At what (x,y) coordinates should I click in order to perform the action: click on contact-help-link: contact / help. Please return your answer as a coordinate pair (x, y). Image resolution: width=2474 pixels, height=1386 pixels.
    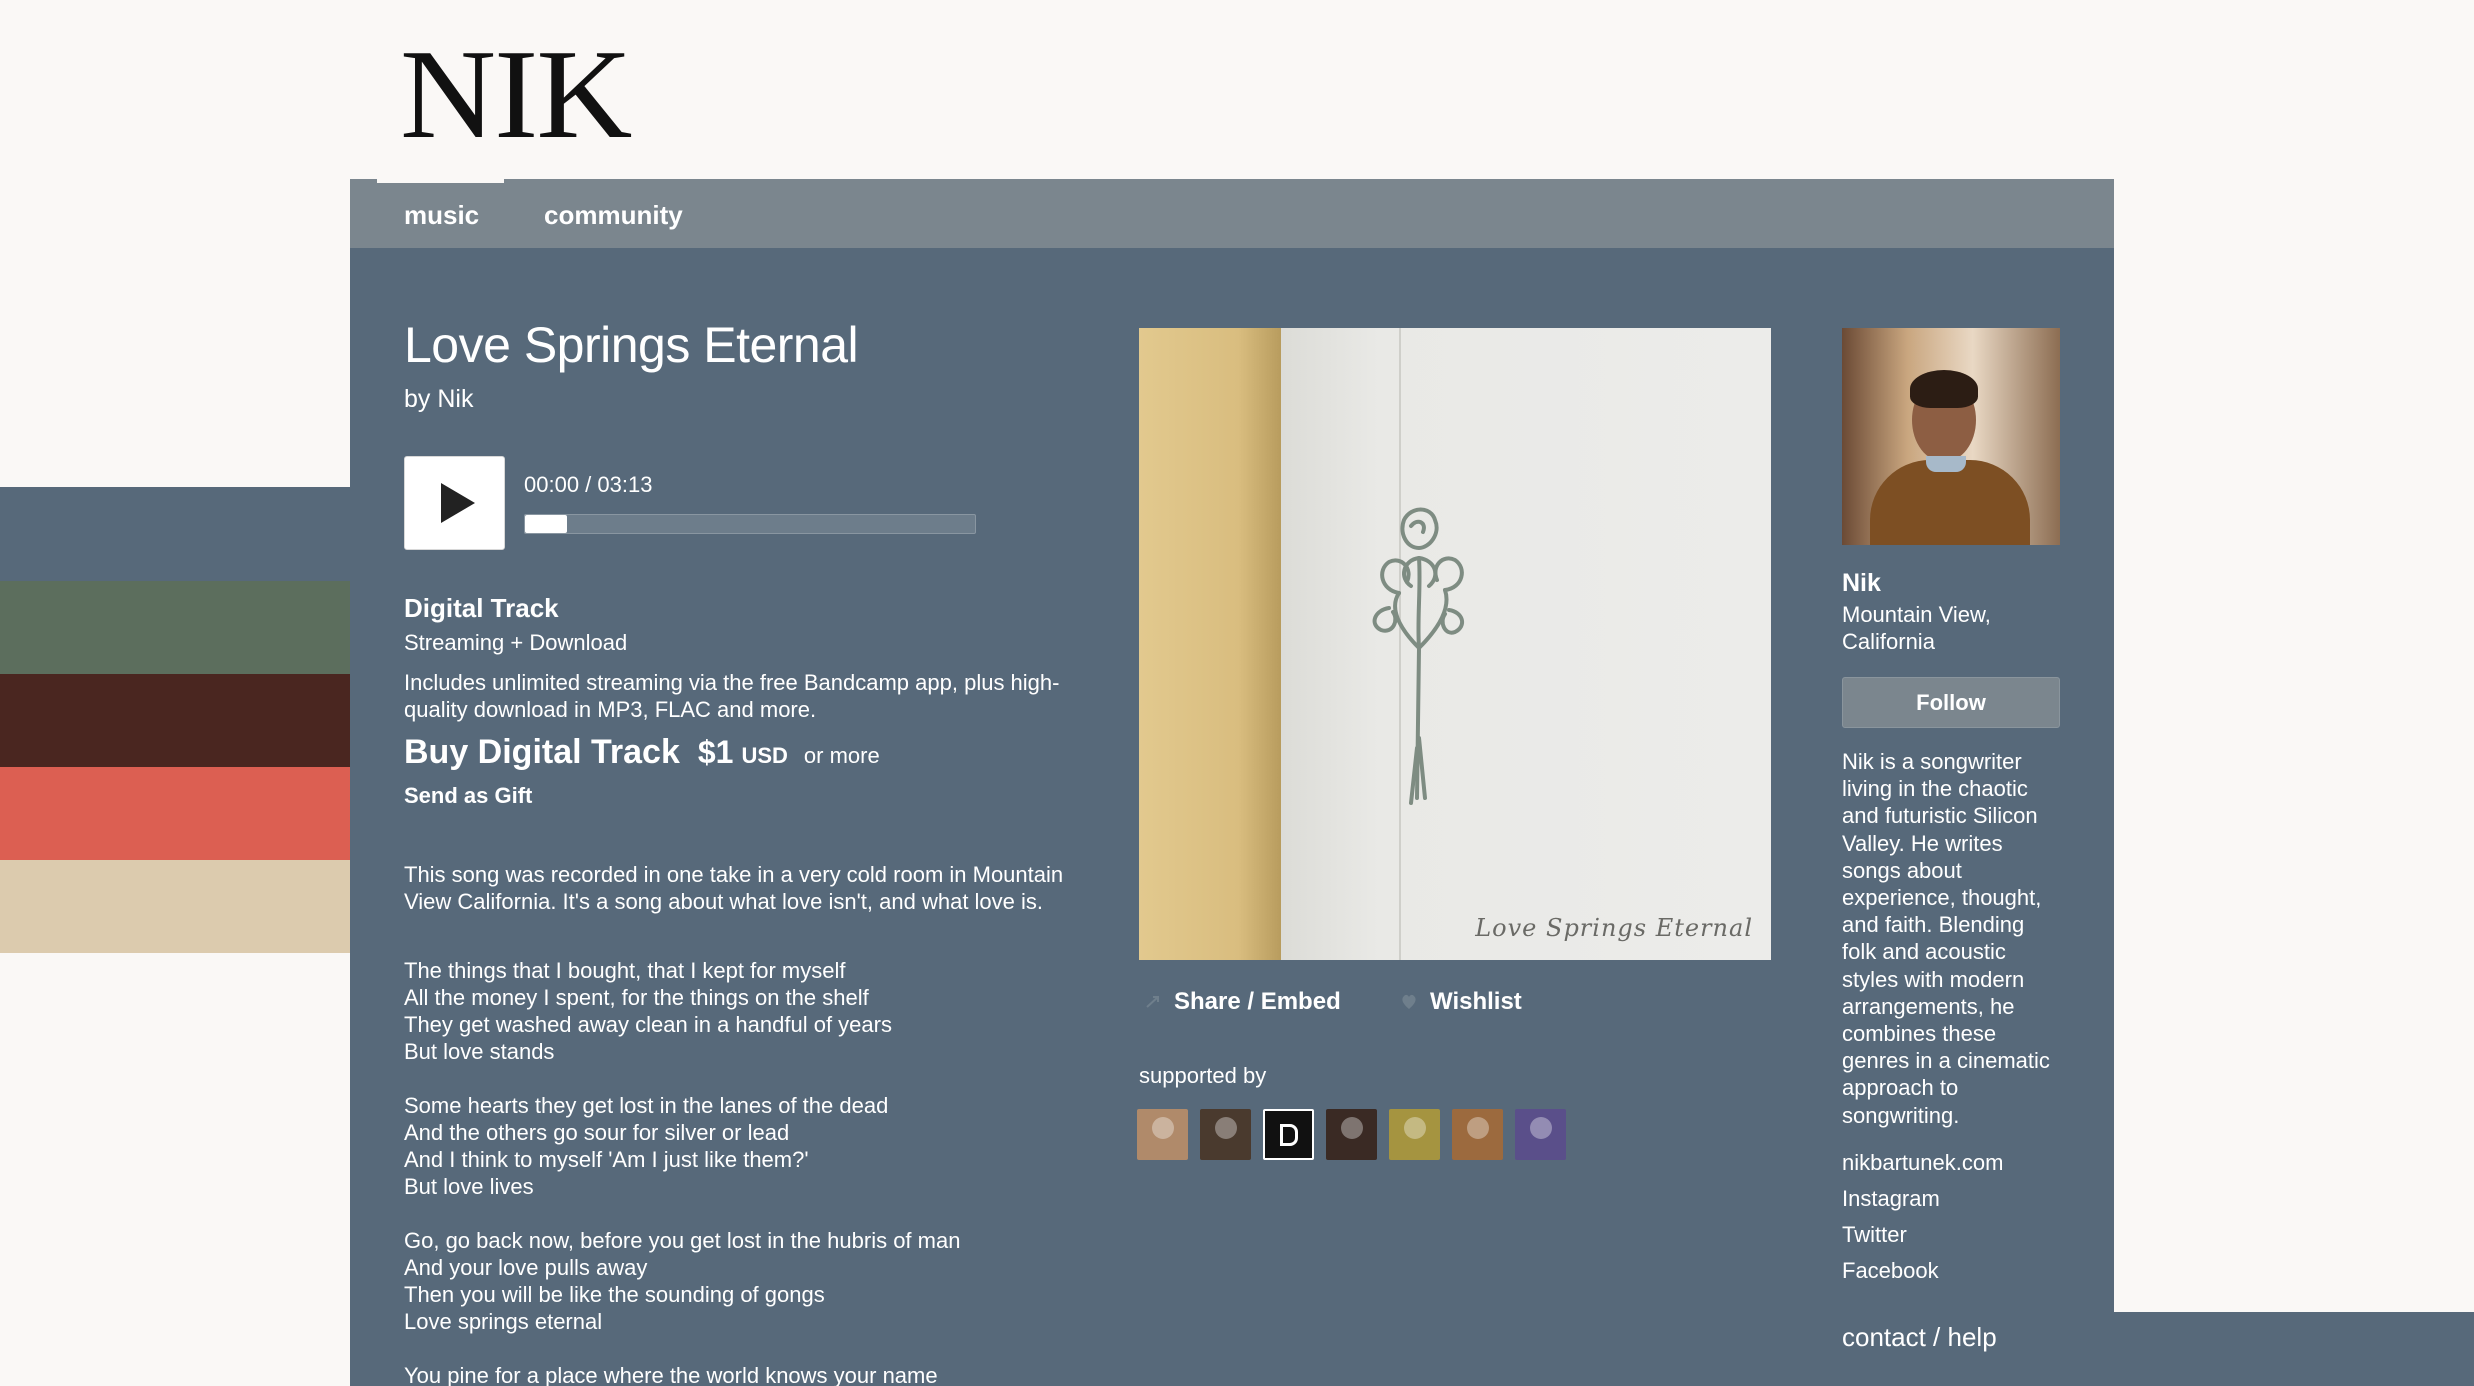
    Looking at the image, I should click on (1919, 1337).